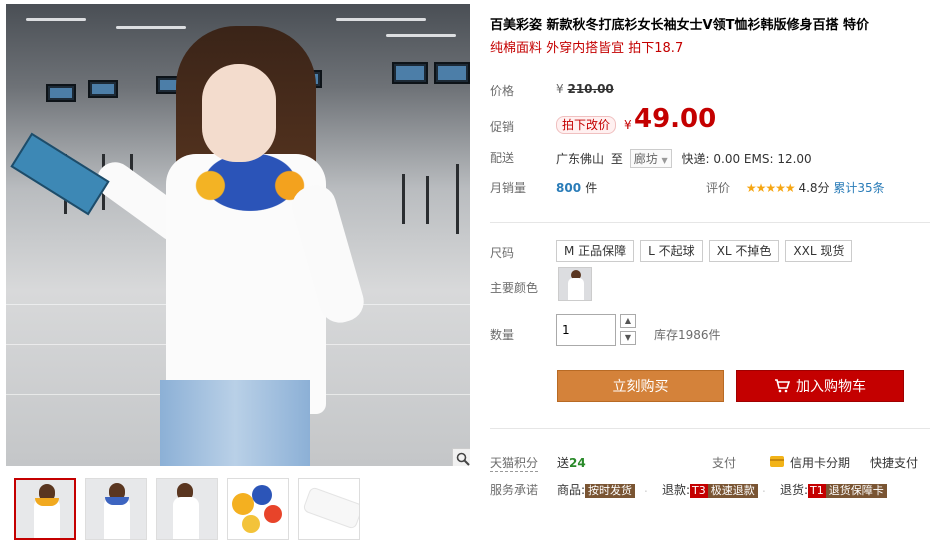 This screenshot has width=930, height=550. What do you see at coordinates (586, 330) in the screenshot?
I see `quantity-input` at bounding box center [586, 330].